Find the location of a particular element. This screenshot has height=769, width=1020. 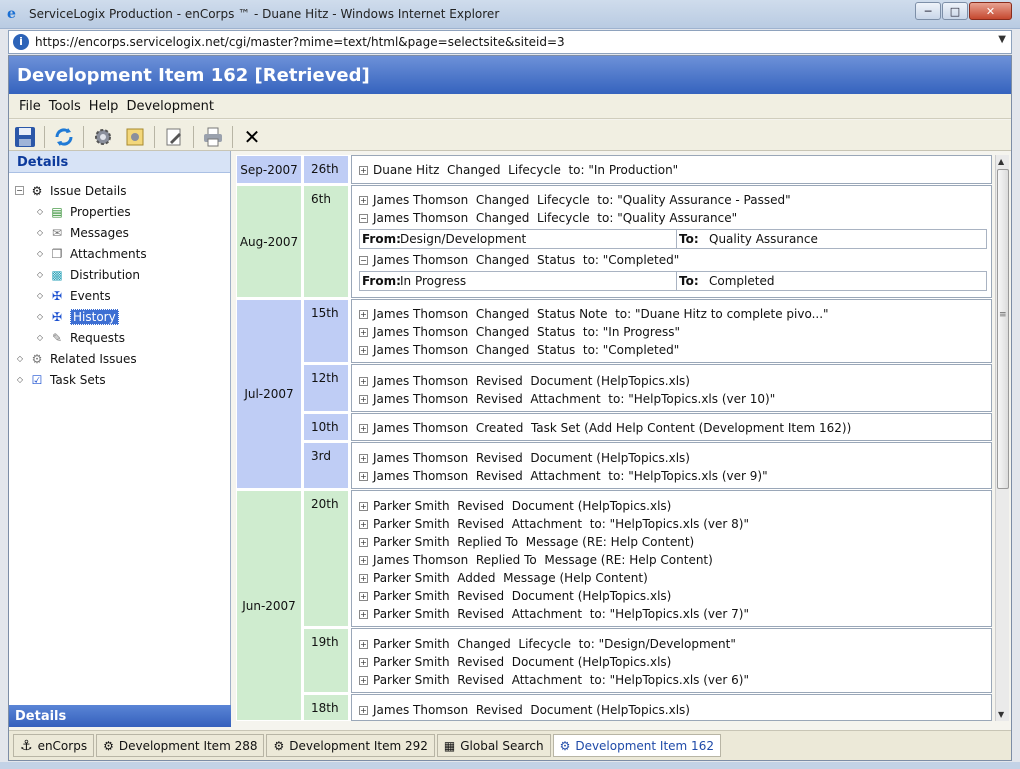

encorps-logo-icon: ⚓ is located at coordinates (26, 745).